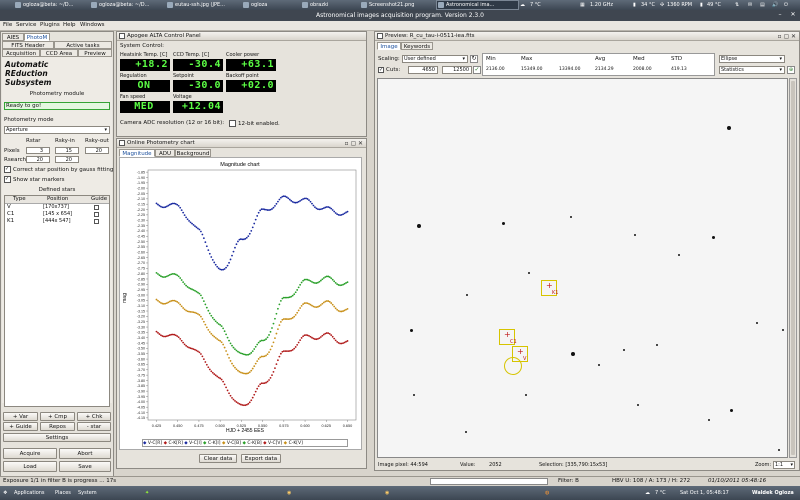  What do you see at coordinates (737, 5) in the screenshot?
I see `network-icon: ⇅` at bounding box center [737, 5].